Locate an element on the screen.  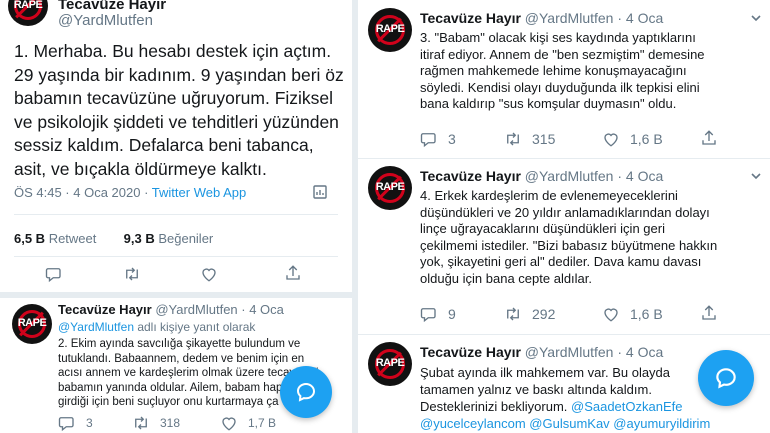
analytics-icon is located at coordinates (320, 194).